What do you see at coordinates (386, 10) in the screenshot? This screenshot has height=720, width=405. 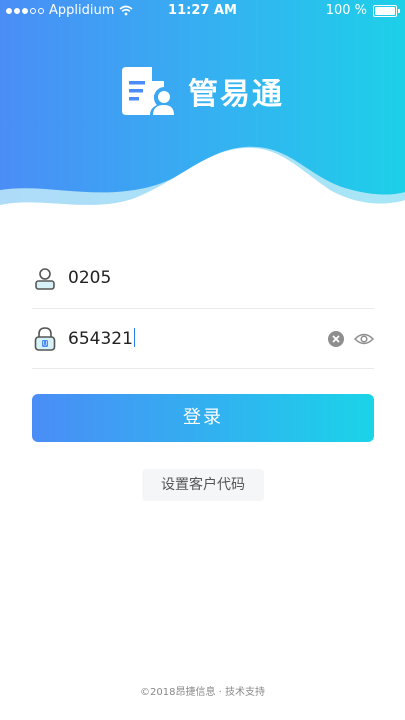 I see `battery-icon` at bounding box center [386, 10].